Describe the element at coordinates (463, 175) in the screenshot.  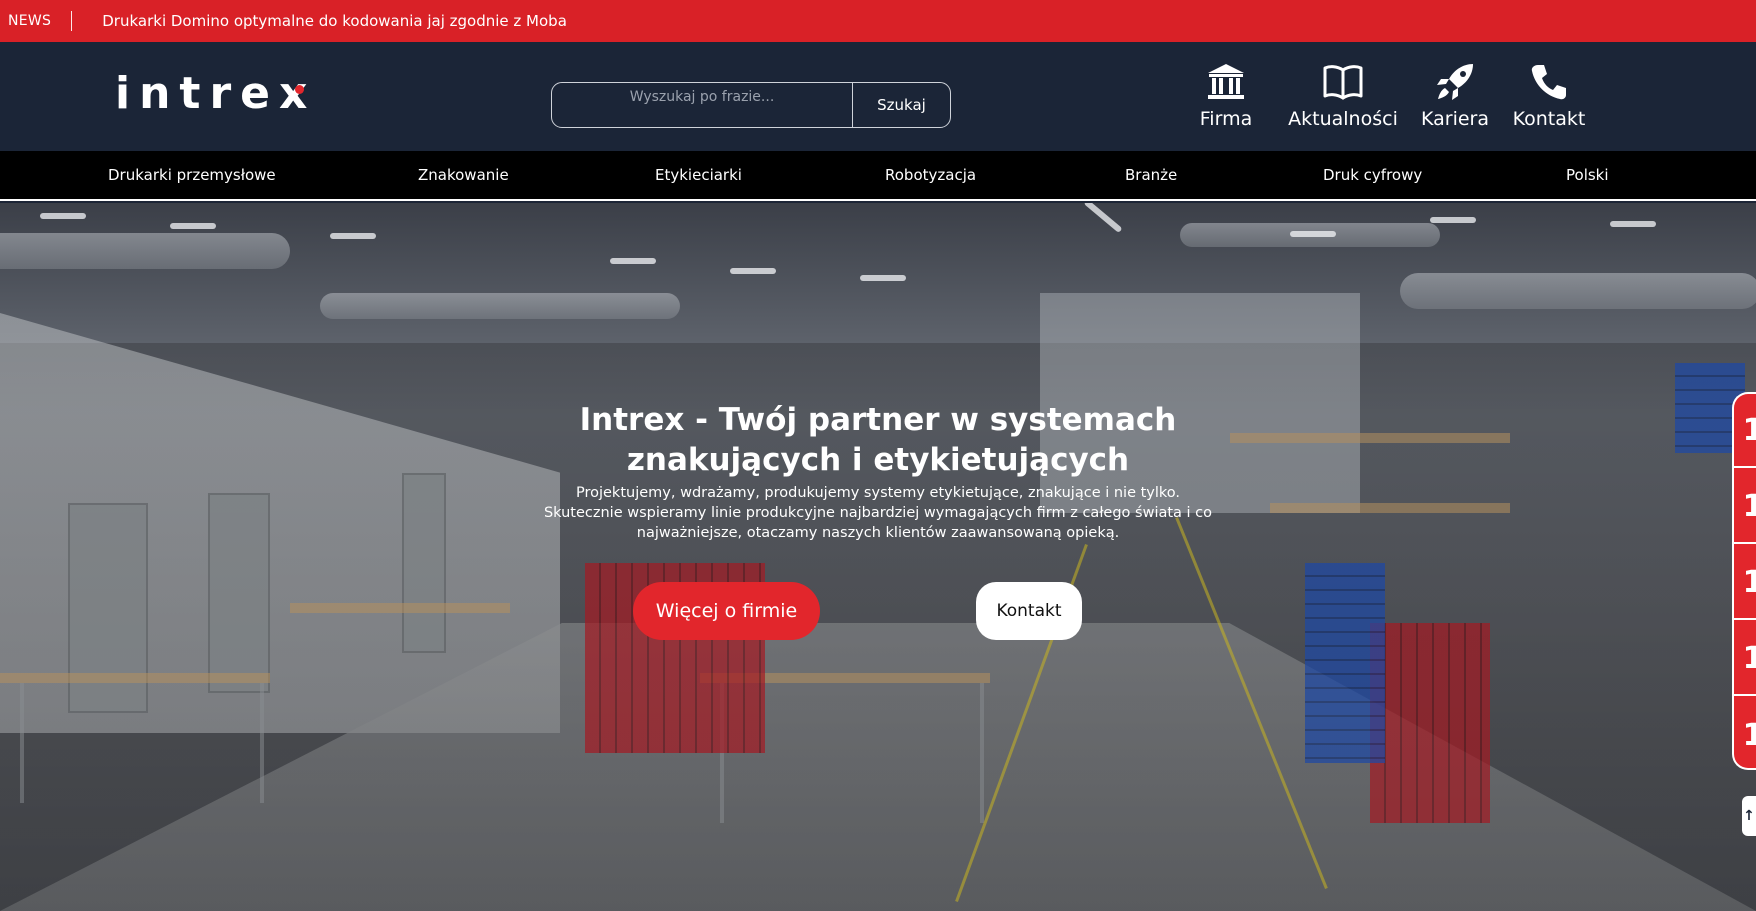
I see `nav-item-znakowanie: Znakowanie` at that location.